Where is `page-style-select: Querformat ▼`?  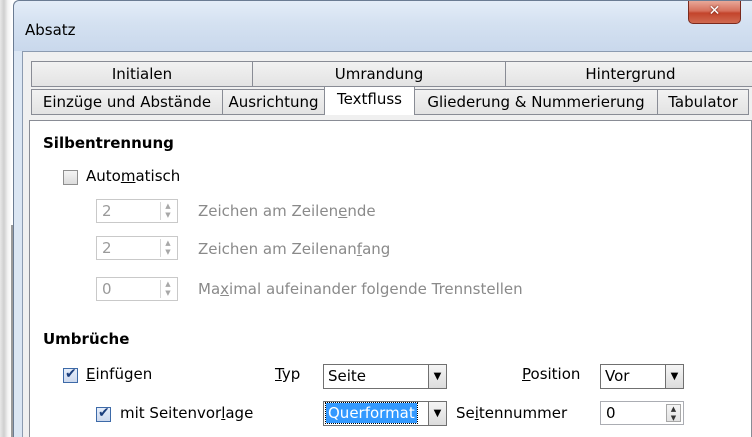
page-style-select: Querformat ▼ is located at coordinates (385, 413).